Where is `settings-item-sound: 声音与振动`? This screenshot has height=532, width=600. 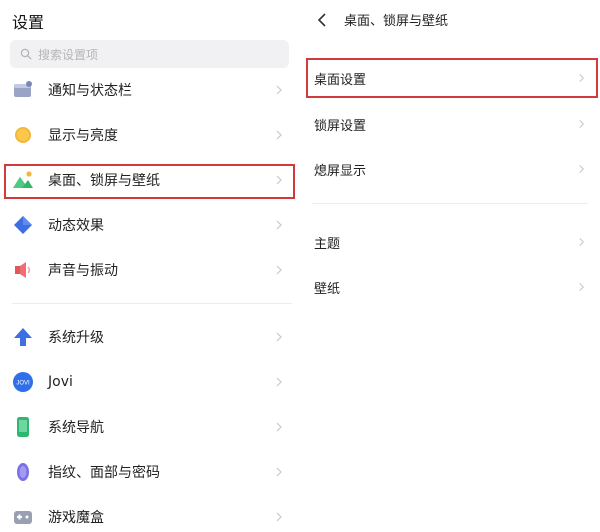
settings-item-sound: 声音与振动 is located at coordinates (148, 270).